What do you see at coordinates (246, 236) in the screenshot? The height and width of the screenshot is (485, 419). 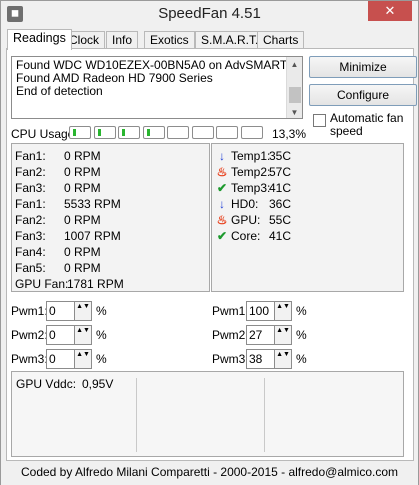 I see `temp-label: Core:` at bounding box center [246, 236].